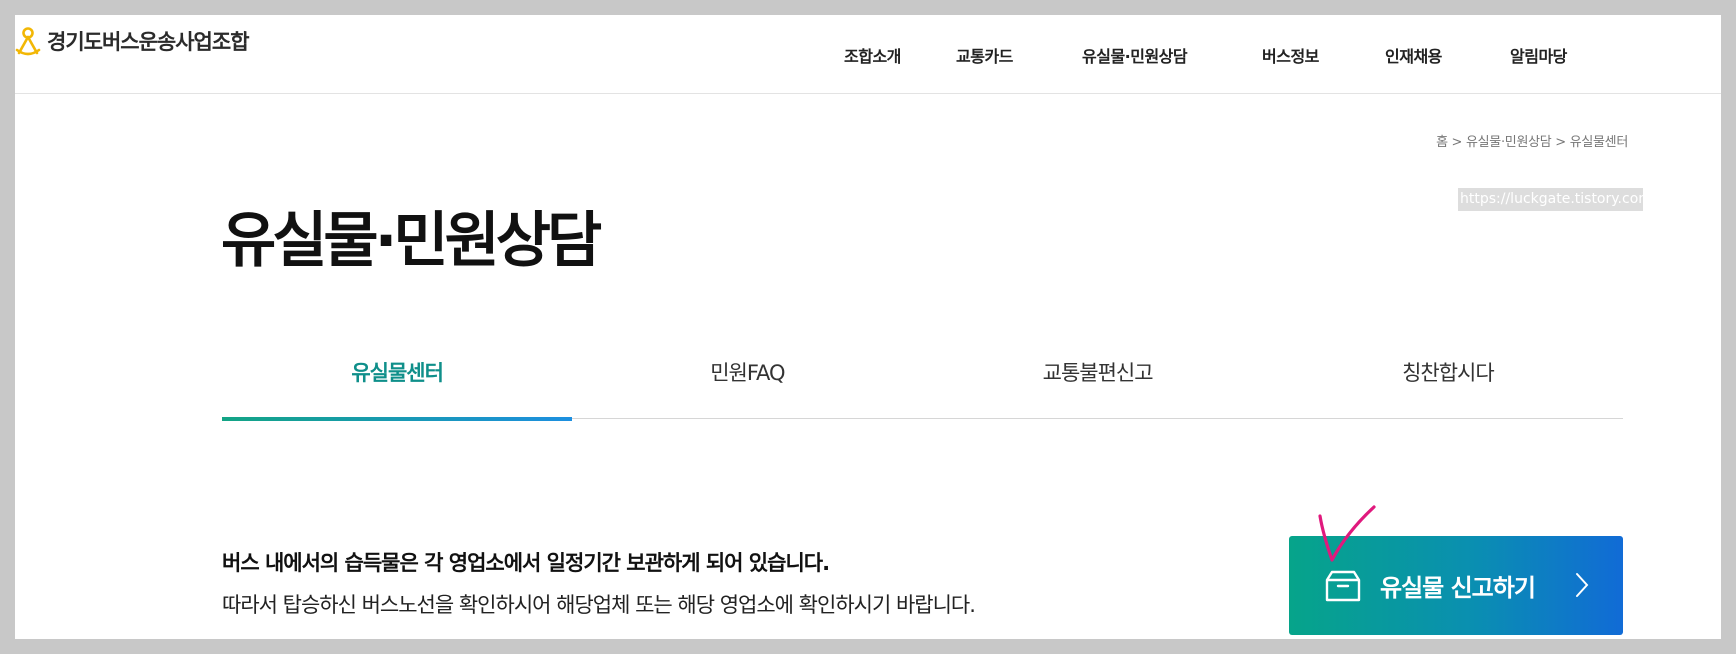  What do you see at coordinates (411, 241) in the screenshot?
I see `page-title: 유실물·민원상담` at bounding box center [411, 241].